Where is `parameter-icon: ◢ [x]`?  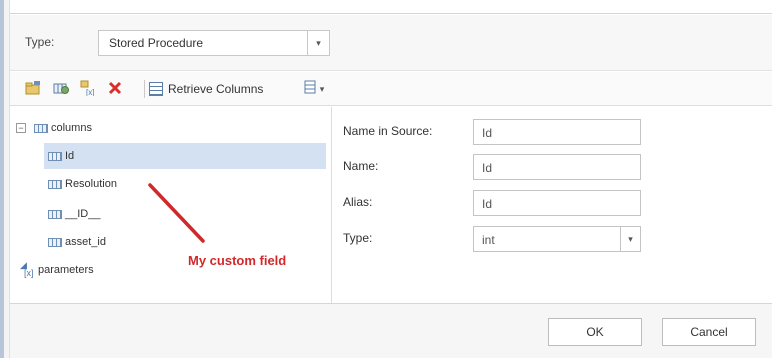 parameter-icon: ◢ [x] is located at coordinates (27, 269).